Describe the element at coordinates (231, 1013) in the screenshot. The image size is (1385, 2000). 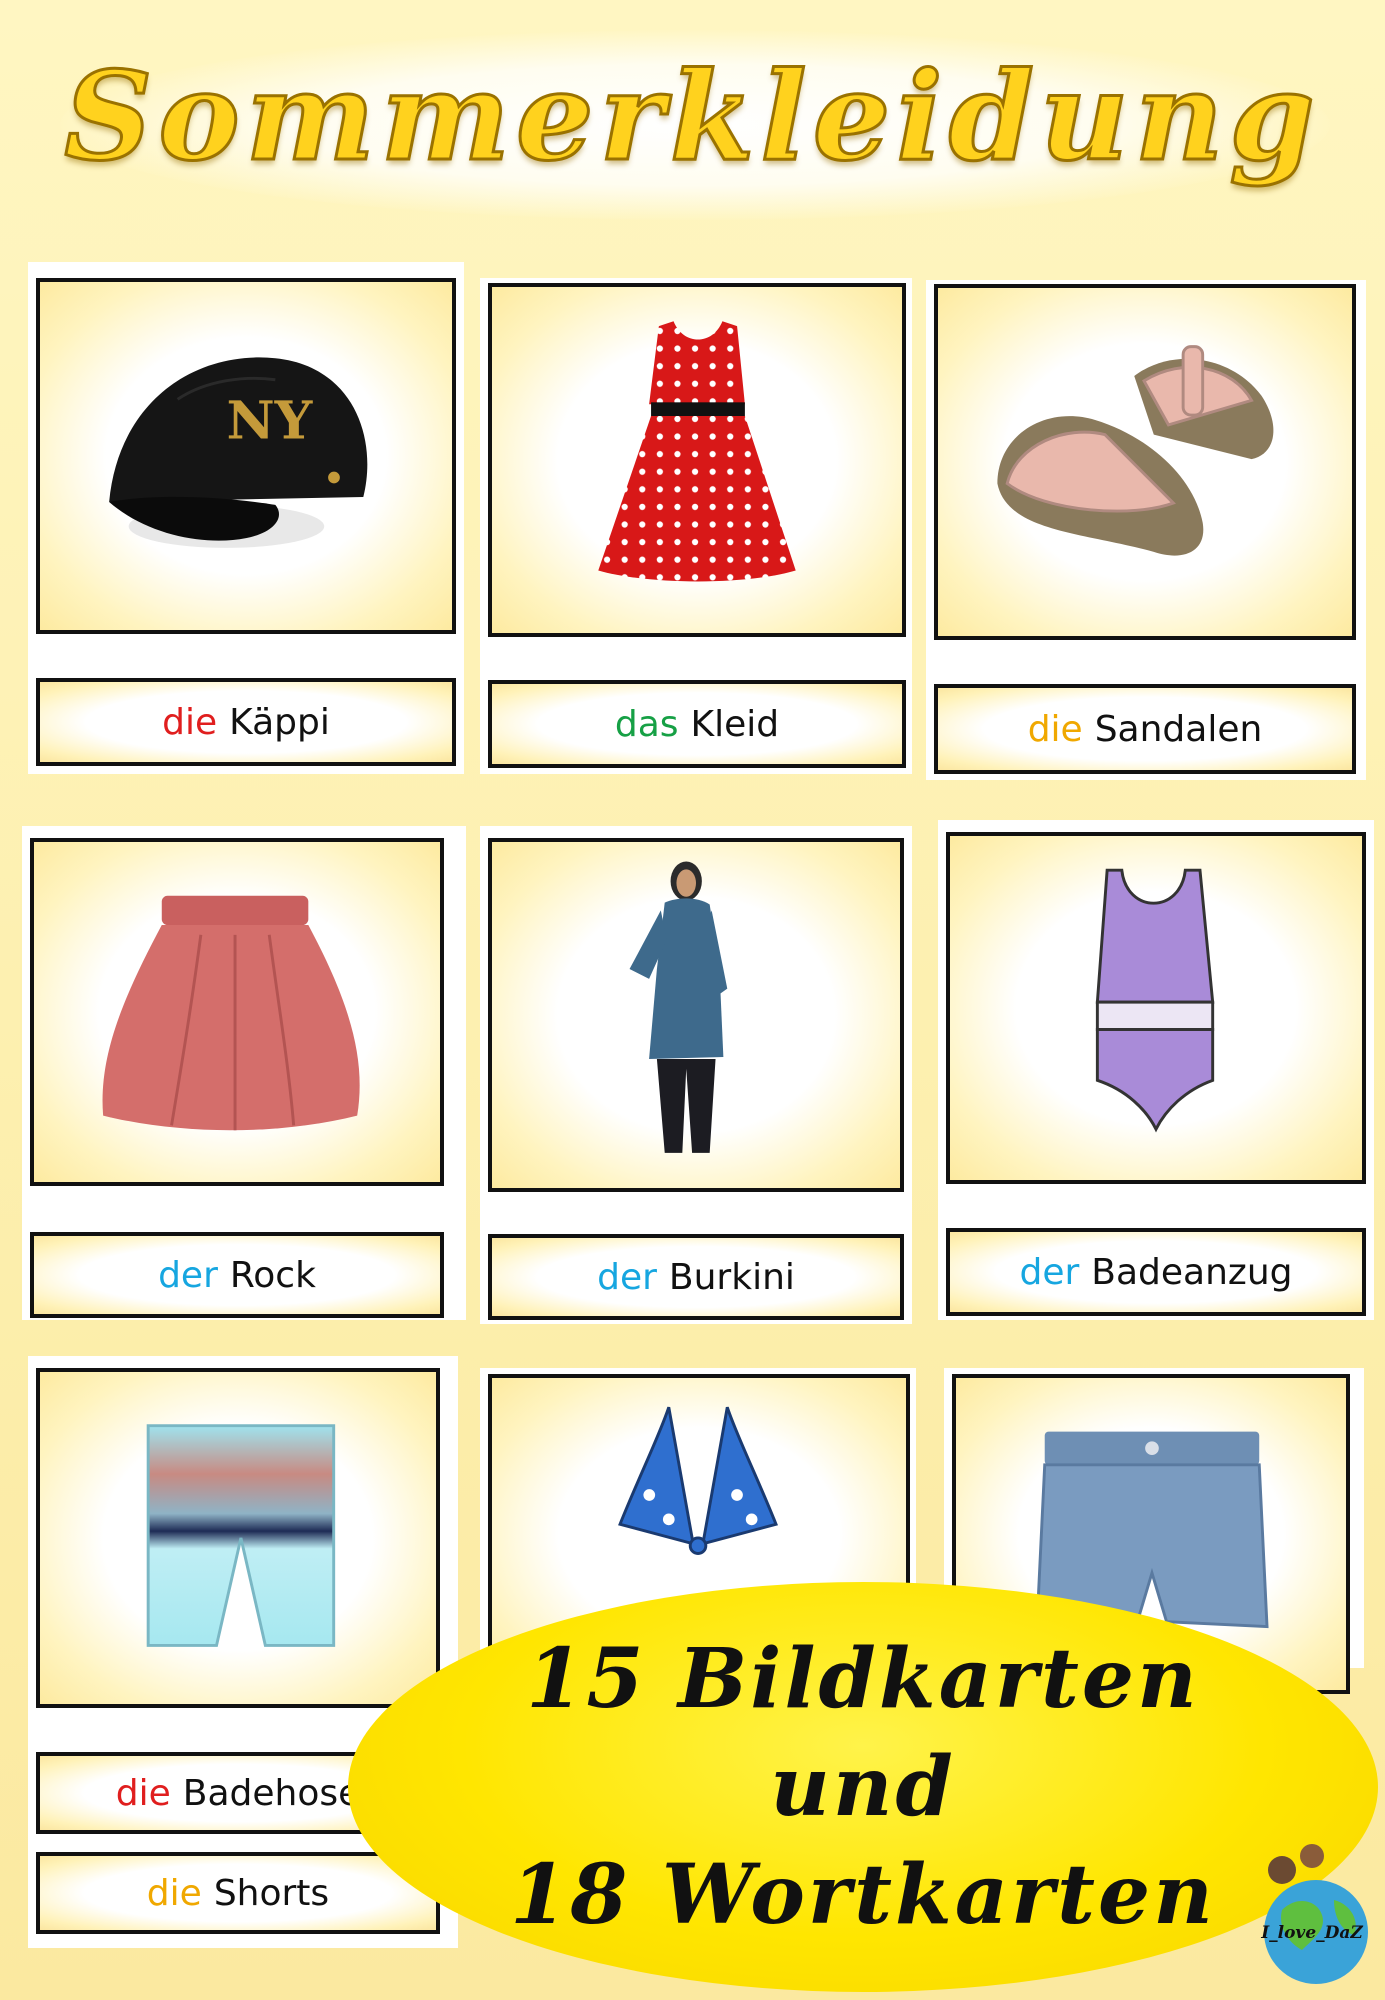
I see `skirt-icon` at that location.